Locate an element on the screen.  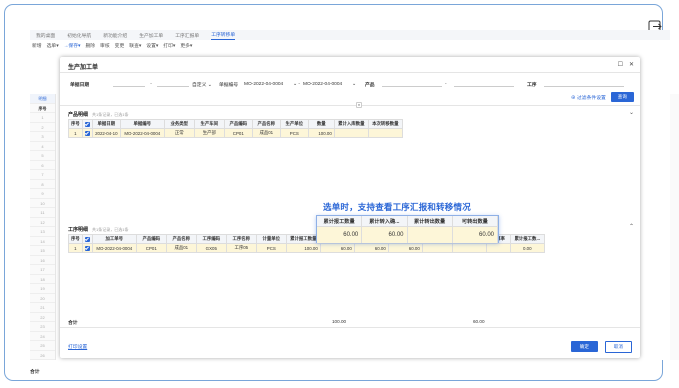
ok-button: 确定 is located at coordinates (584, 346).